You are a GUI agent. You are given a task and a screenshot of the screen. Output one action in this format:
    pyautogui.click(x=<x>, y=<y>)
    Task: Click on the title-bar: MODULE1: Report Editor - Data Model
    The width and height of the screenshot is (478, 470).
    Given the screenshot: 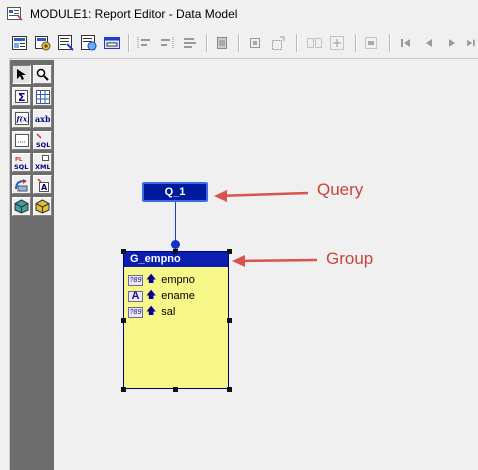 What is the action you would take?
    pyautogui.click(x=239, y=14)
    